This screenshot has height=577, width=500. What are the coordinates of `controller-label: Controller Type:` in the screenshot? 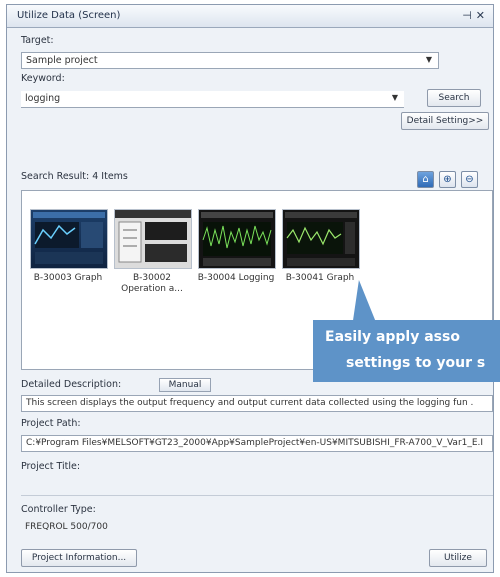 It's located at (58, 509).